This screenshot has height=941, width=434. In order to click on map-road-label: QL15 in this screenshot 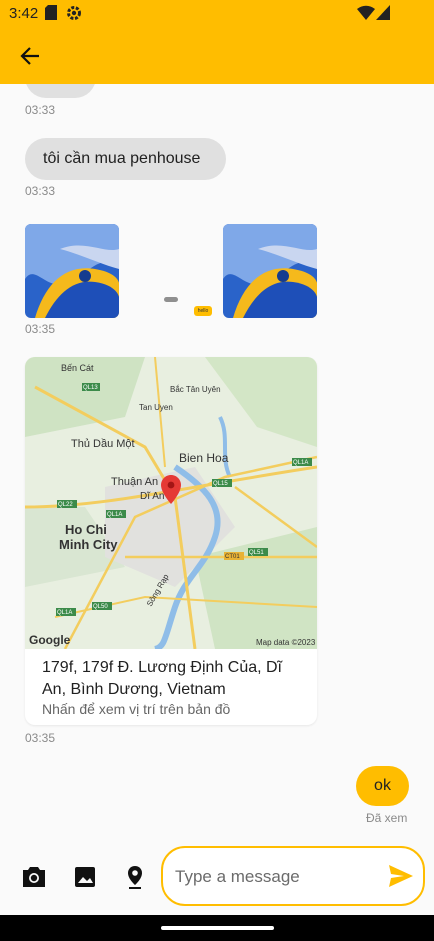, I will do `click(220, 484)`.